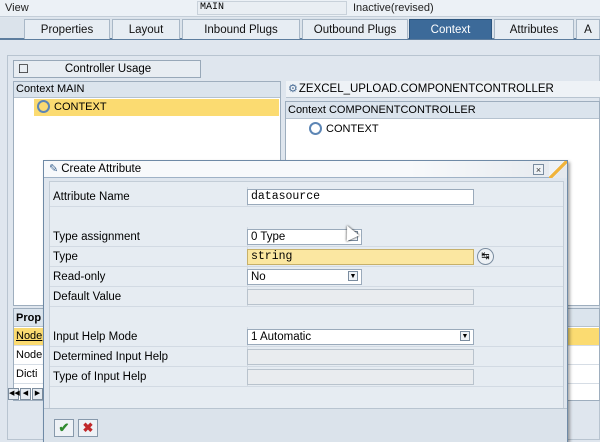 The image size is (600, 442). What do you see at coordinates (272, 8) in the screenshot?
I see `view-name-field: MAIN` at bounding box center [272, 8].